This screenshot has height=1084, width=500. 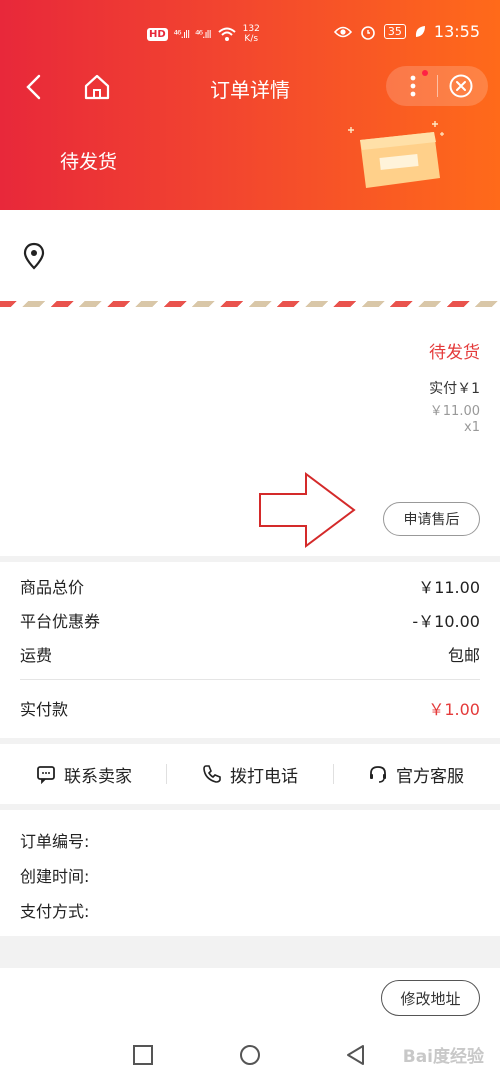 What do you see at coordinates (443, 1057) in the screenshot?
I see `watermark: Bai度经验` at bounding box center [443, 1057].